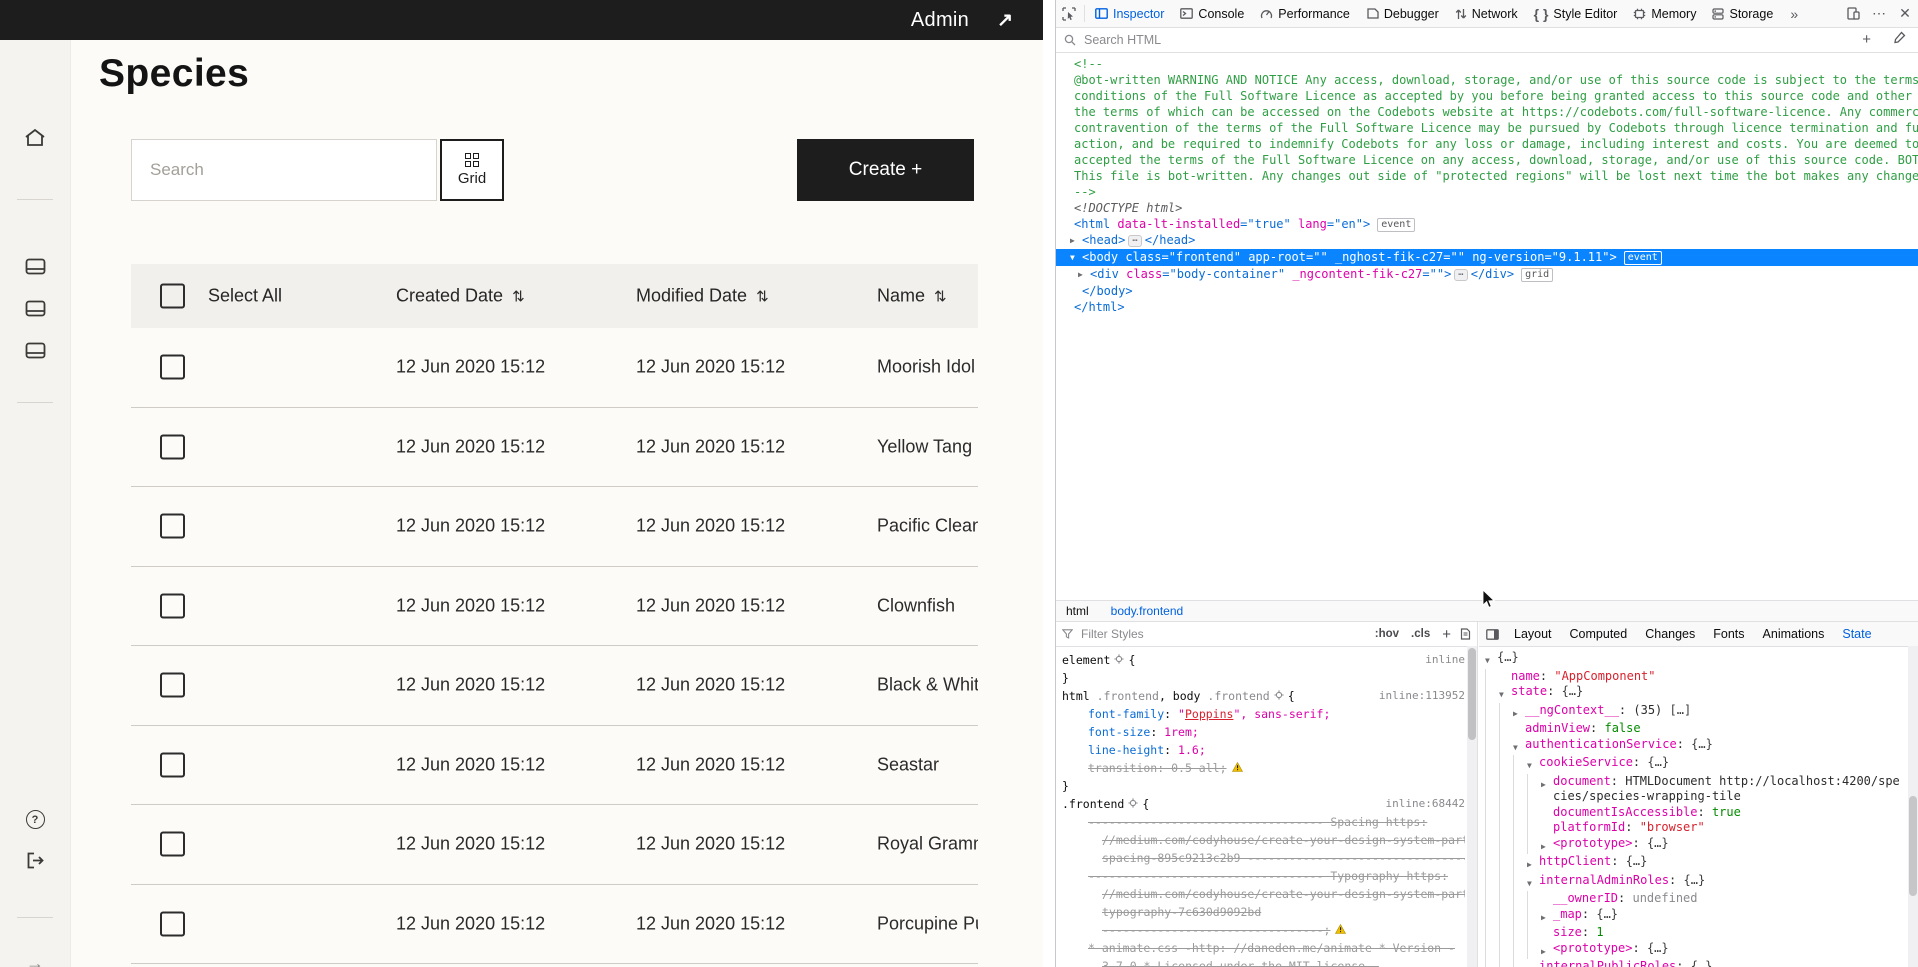  Describe the element at coordinates (1263, 768) in the screenshot. I see `css-declaration: transition: 0.5 all;` at that location.